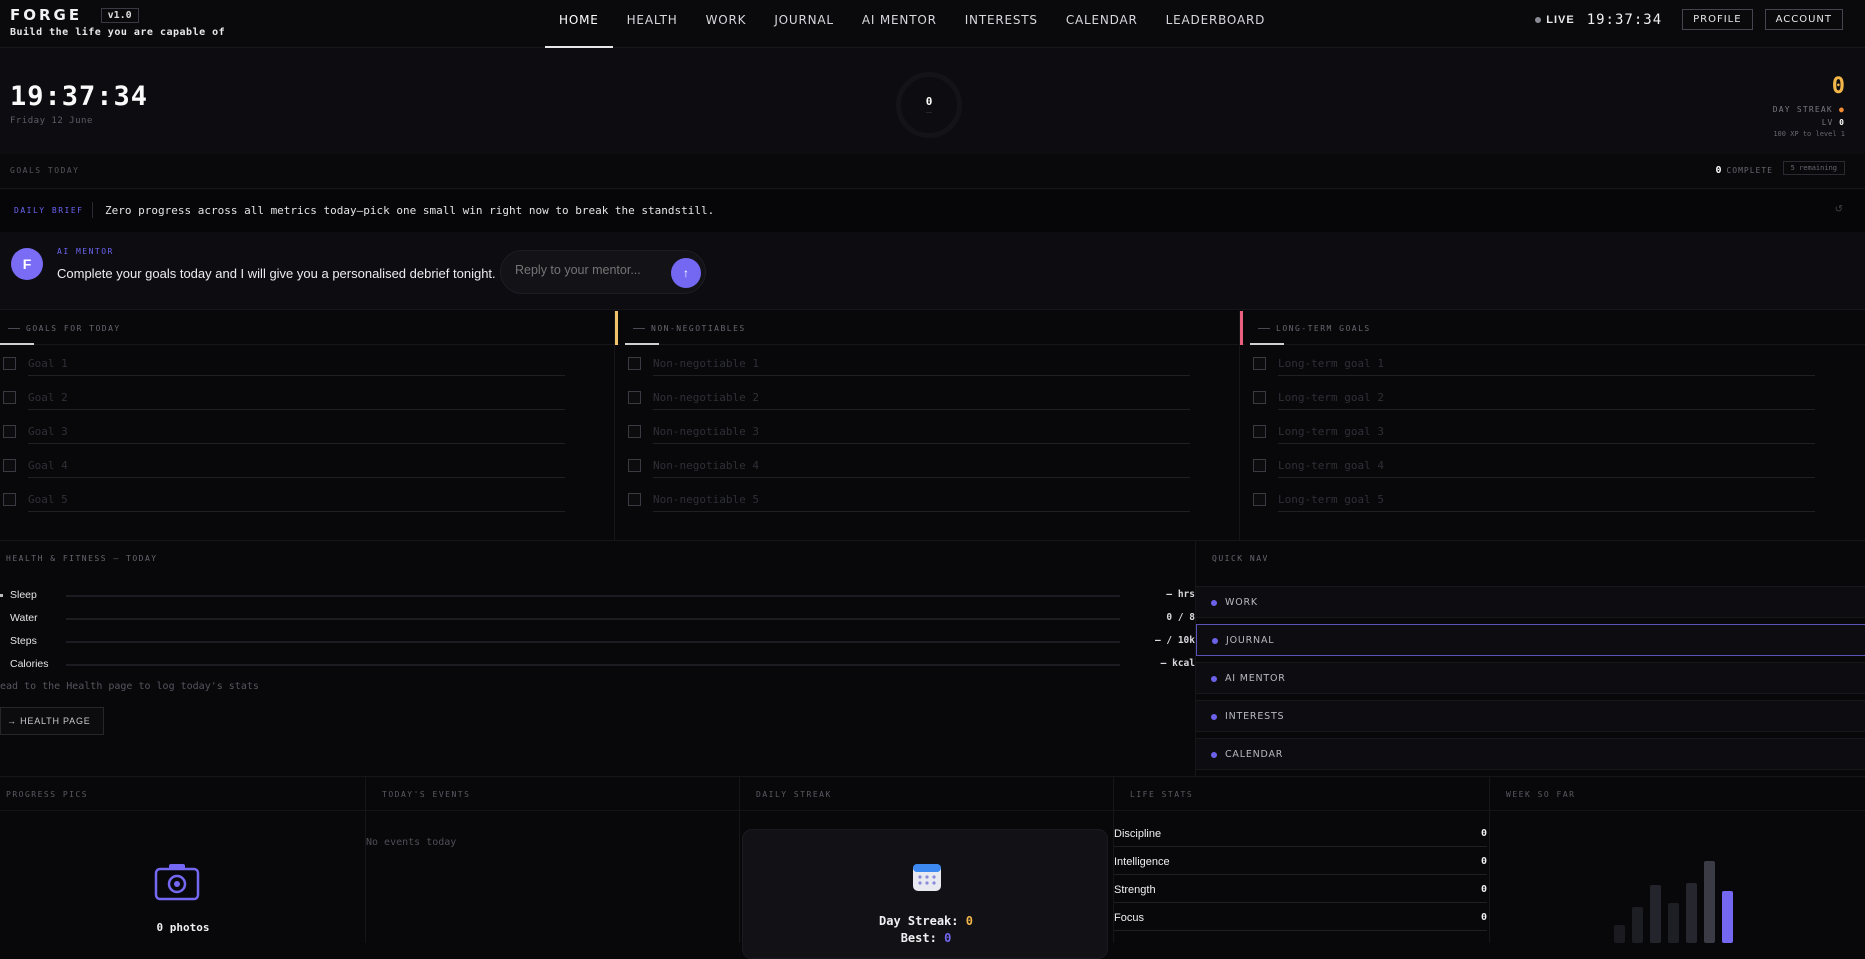 This screenshot has width=1865, height=959. I want to click on best-line: Best: 0, so click(926, 938).